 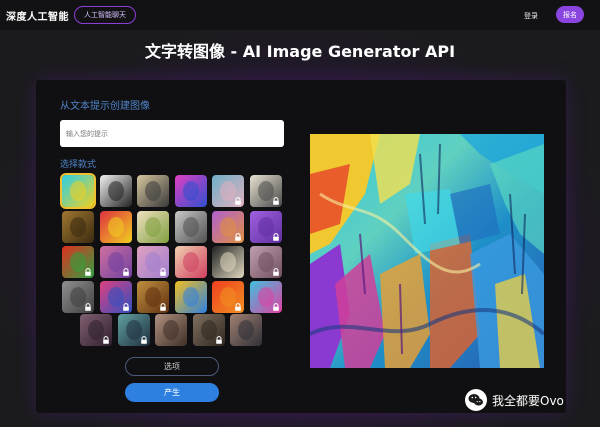 I want to click on landscape-thumbnail, so click(x=153, y=191).